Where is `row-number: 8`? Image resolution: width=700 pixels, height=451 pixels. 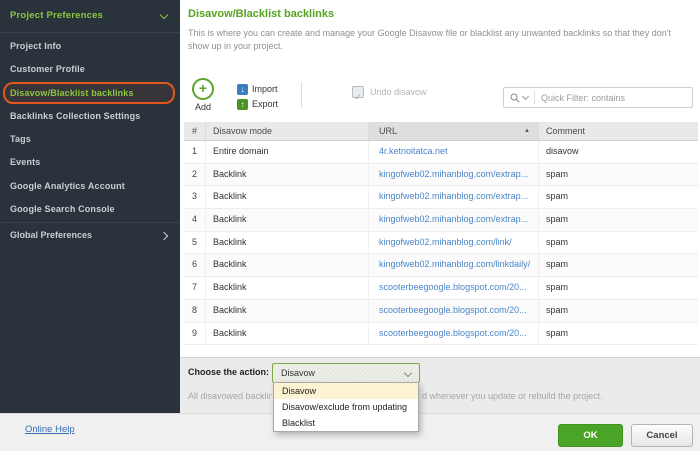
row-number: 8 is located at coordinates (195, 310).